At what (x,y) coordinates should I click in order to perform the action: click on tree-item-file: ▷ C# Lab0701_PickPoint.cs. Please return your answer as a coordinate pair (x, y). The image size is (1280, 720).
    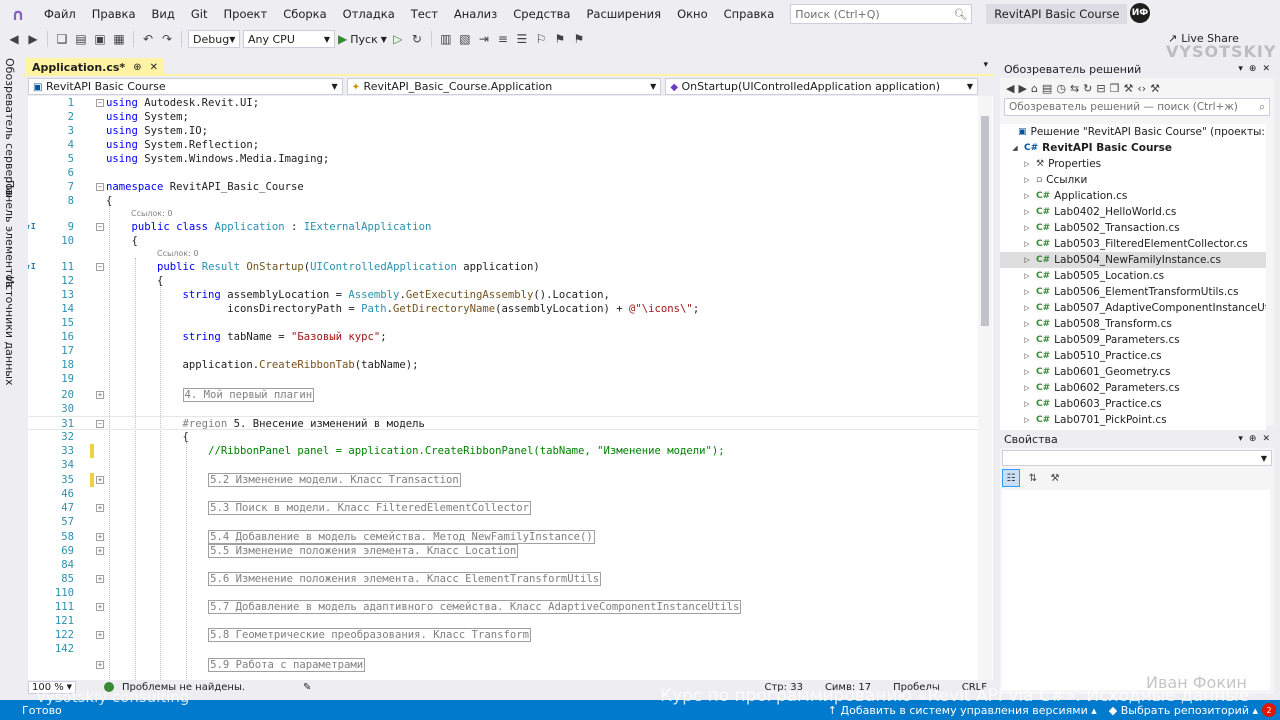
    Looking at the image, I should click on (1094, 420).